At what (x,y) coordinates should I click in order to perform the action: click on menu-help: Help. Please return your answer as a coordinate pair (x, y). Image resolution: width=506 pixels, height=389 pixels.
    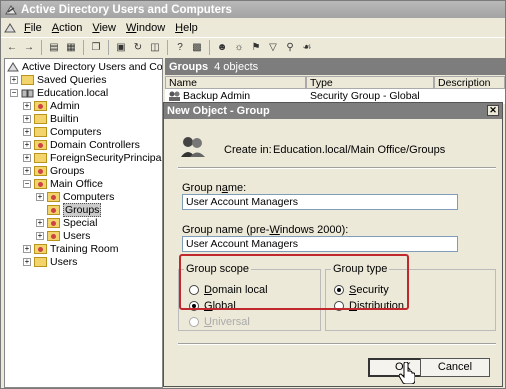
    Looking at the image, I should click on (186, 28).